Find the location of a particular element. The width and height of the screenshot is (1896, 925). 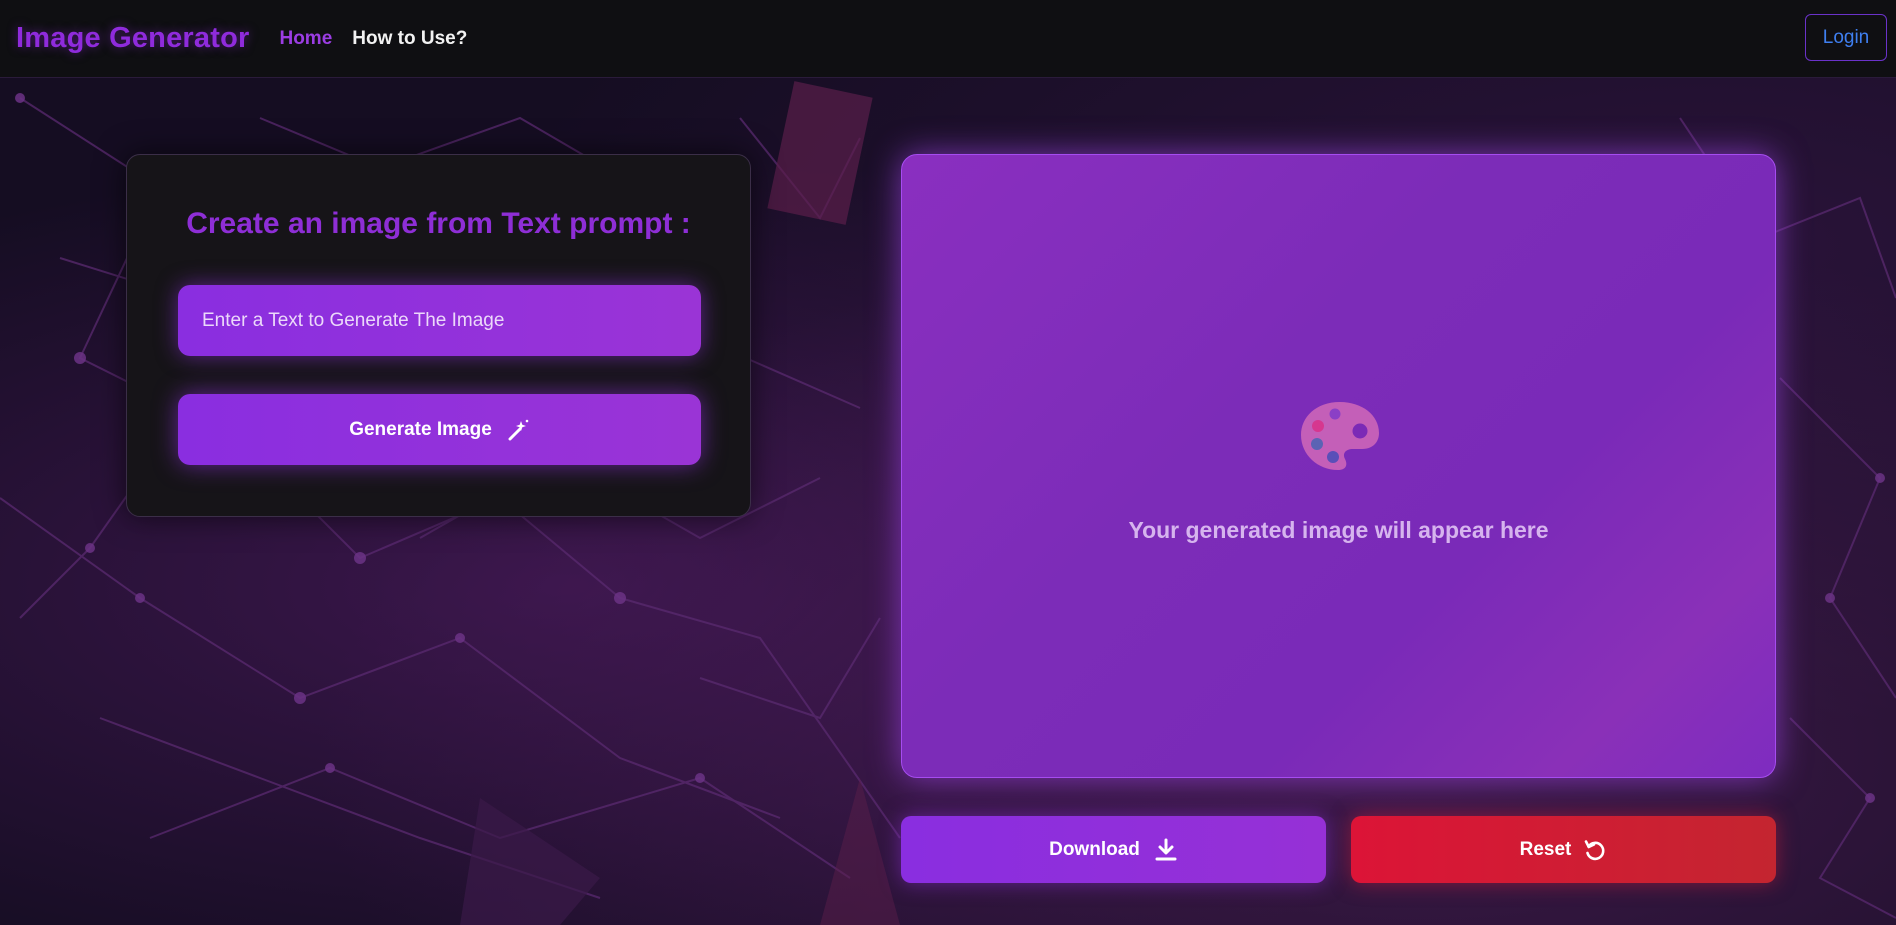

refresh-icon is located at coordinates (1595, 850).